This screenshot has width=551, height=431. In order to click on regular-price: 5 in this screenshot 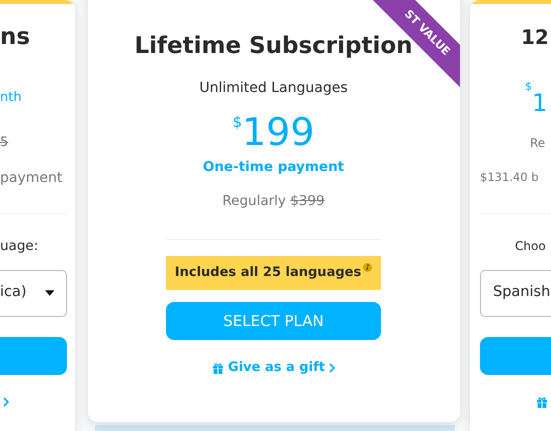, I will do `click(5, 143)`.